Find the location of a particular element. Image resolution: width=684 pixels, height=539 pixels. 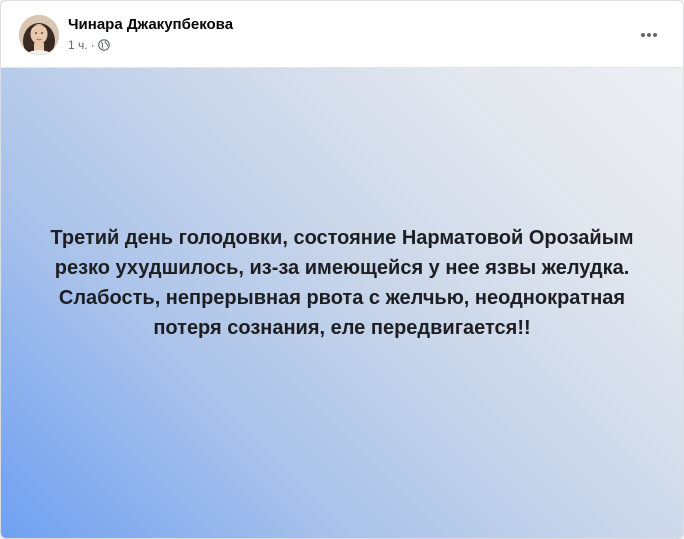

avatar-photo-icon is located at coordinates (39, 35).